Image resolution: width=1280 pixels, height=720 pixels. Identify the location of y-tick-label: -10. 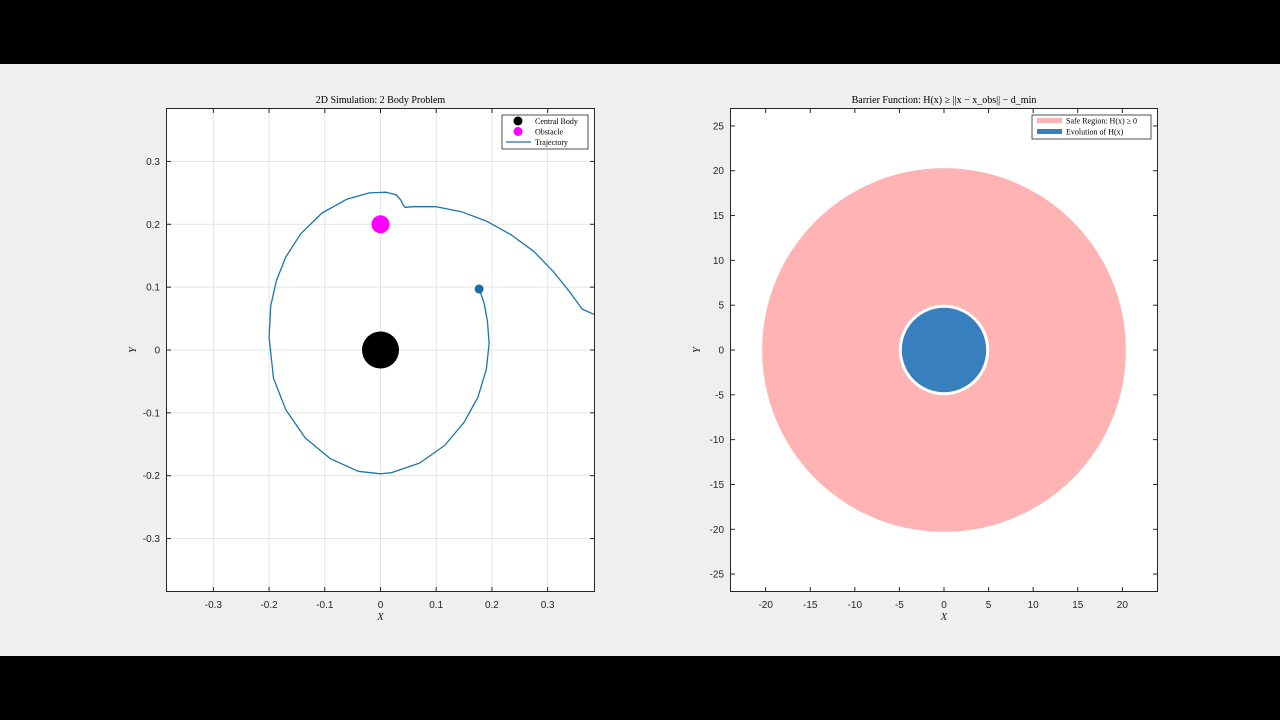
(717, 440).